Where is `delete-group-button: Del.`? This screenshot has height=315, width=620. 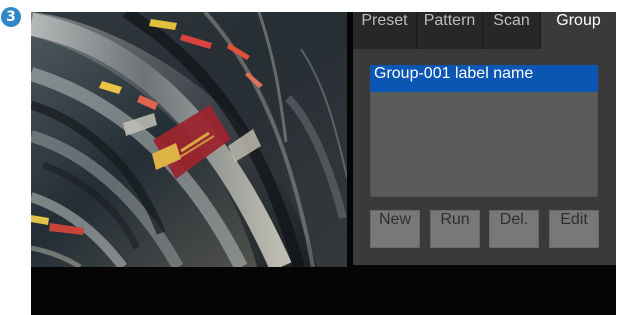 delete-group-button: Del. is located at coordinates (514, 229).